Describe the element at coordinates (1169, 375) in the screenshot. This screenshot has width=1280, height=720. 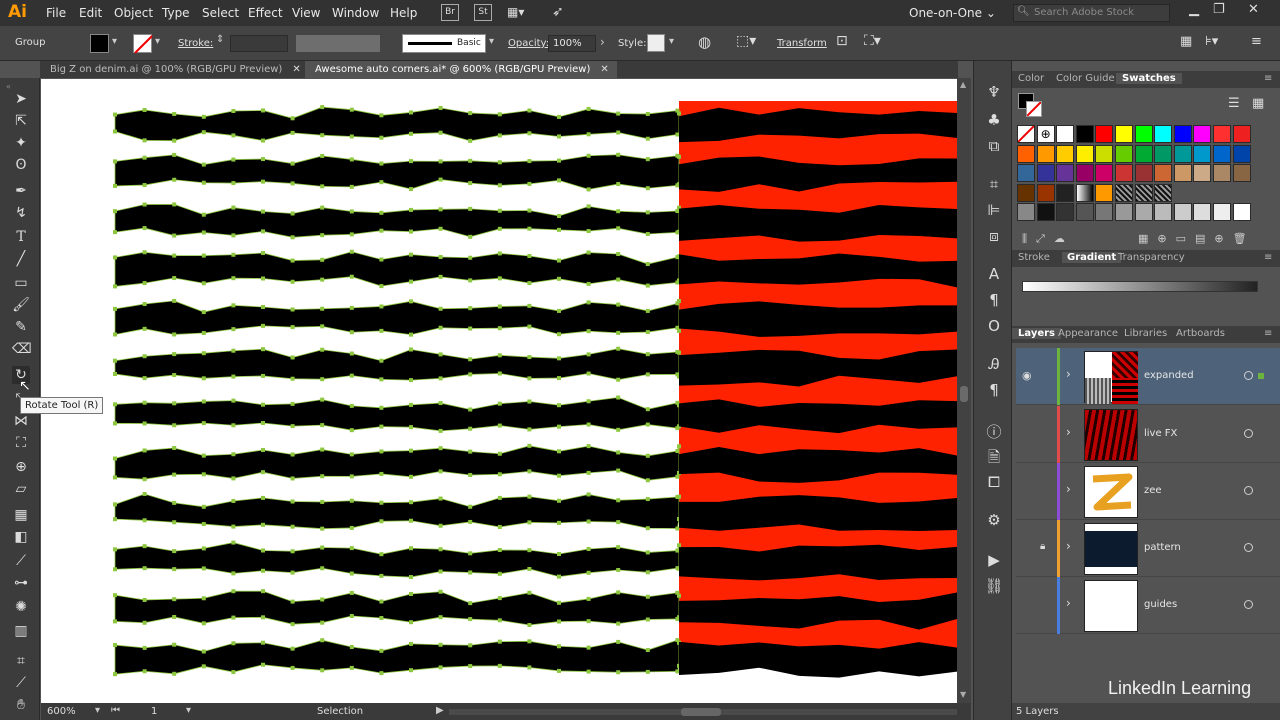
I see `layer-name: expanded` at that location.